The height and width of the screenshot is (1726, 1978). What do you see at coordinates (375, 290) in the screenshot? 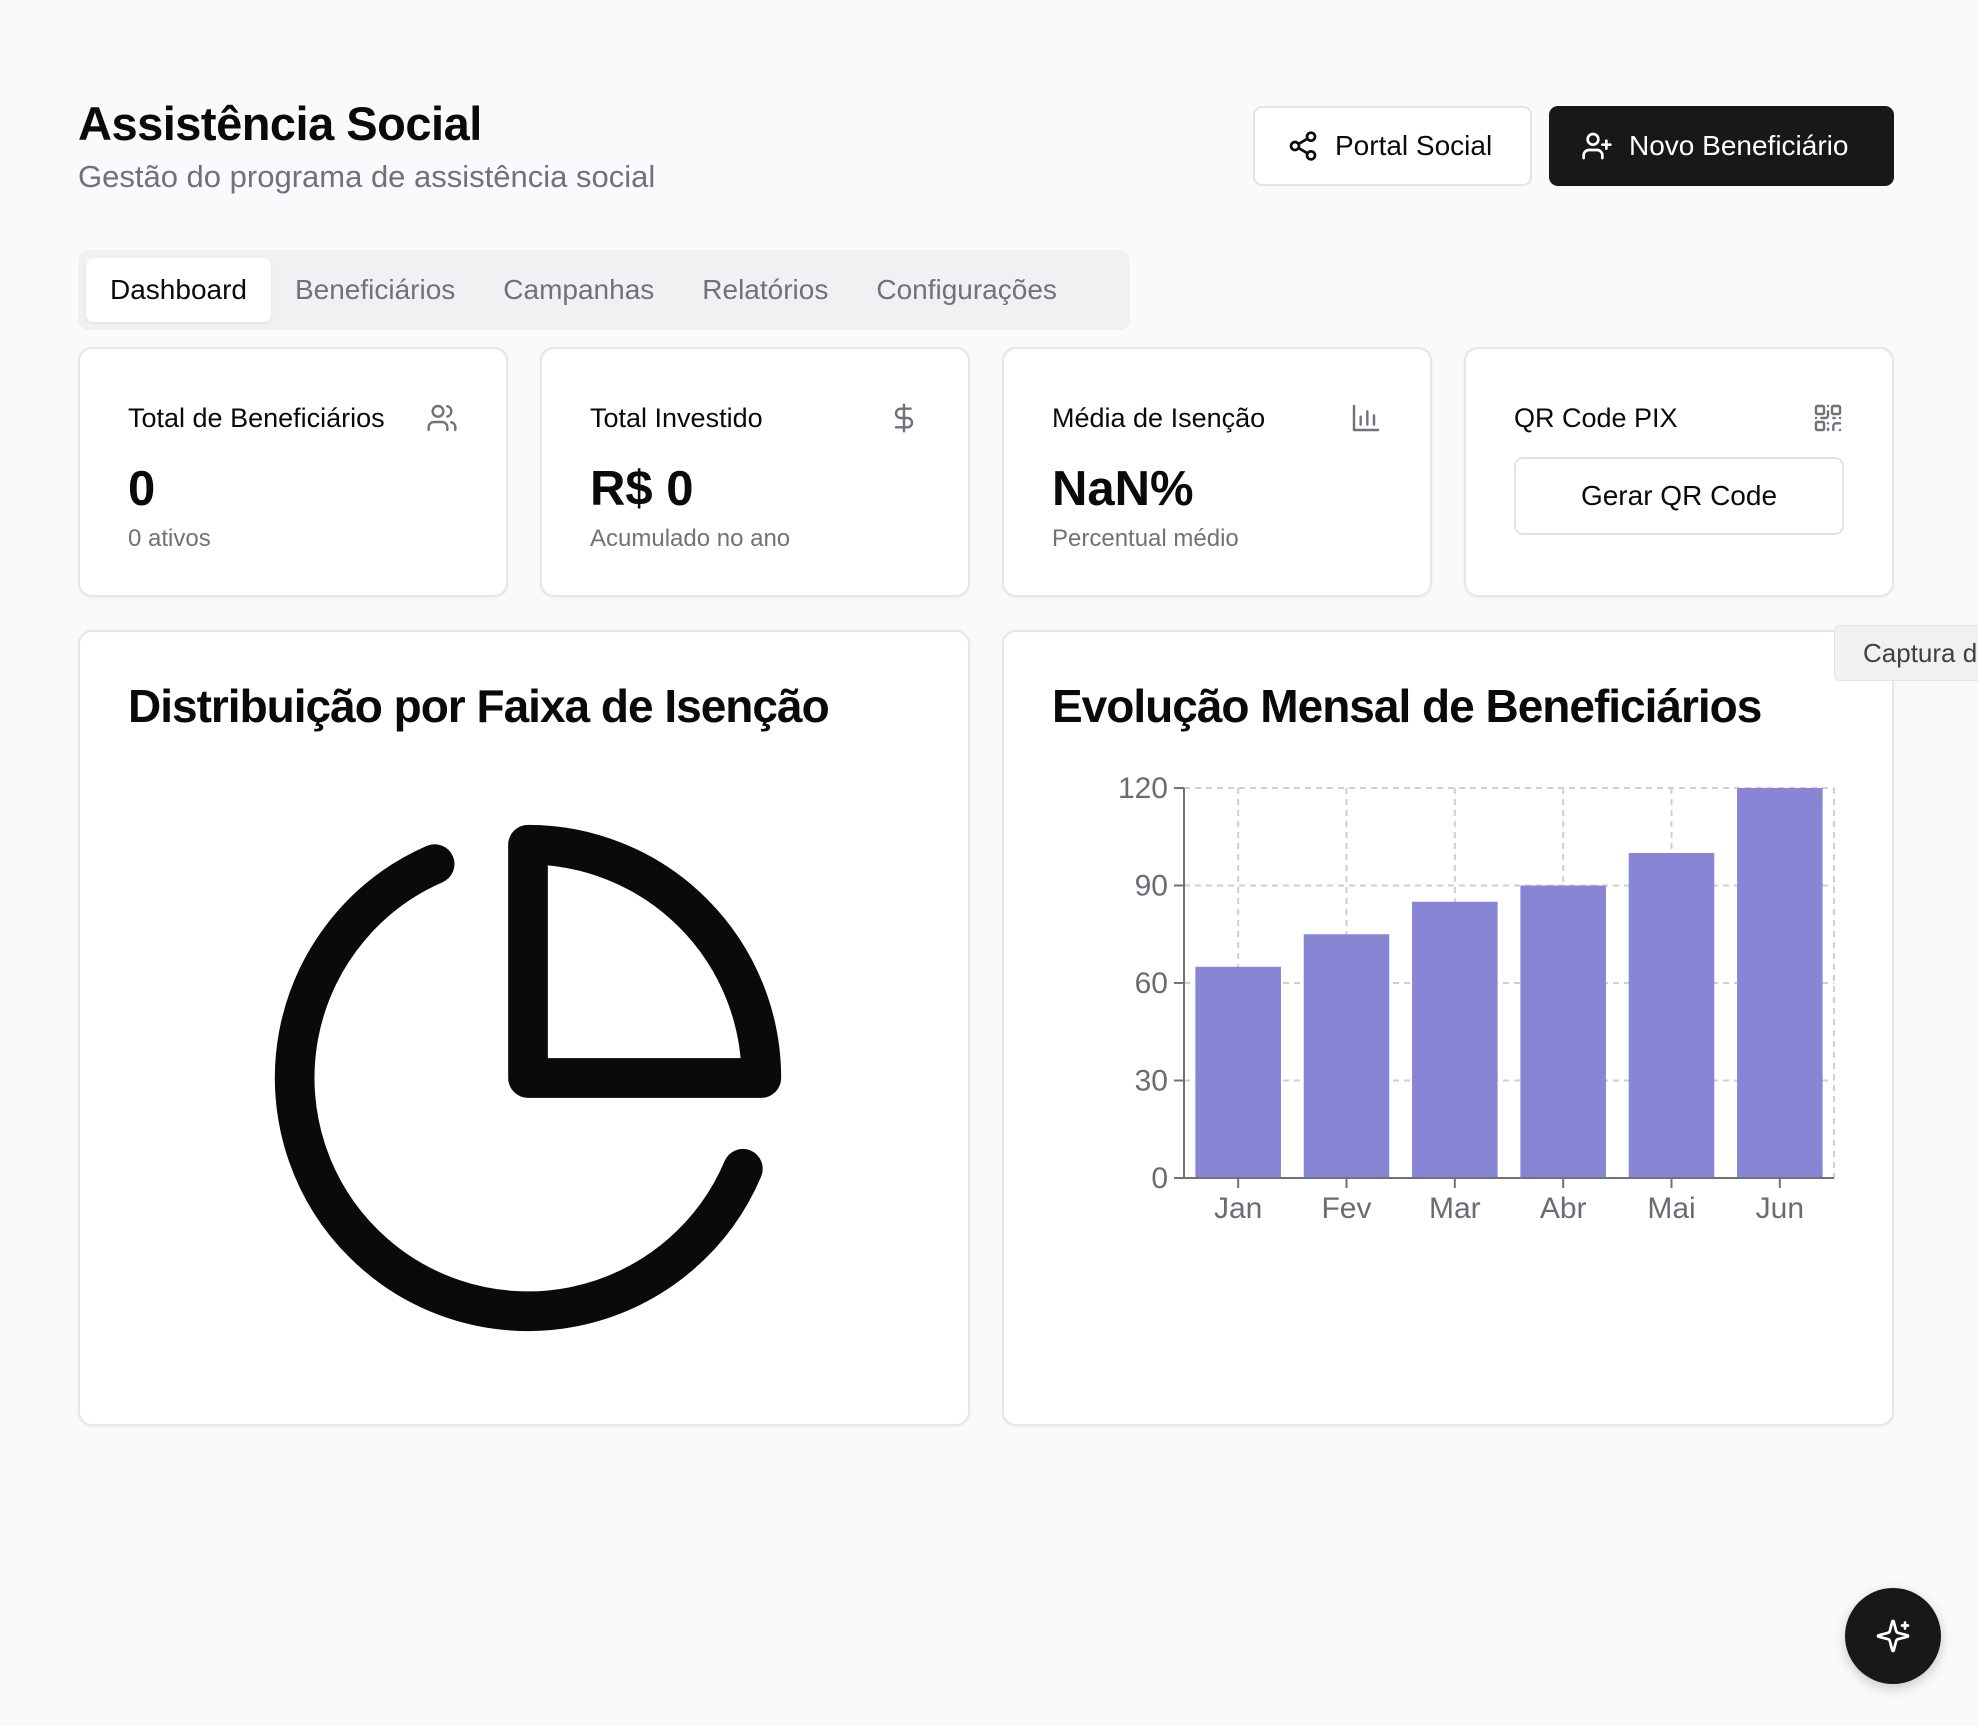
I see `tab-beneficiarios: Beneficiários` at bounding box center [375, 290].